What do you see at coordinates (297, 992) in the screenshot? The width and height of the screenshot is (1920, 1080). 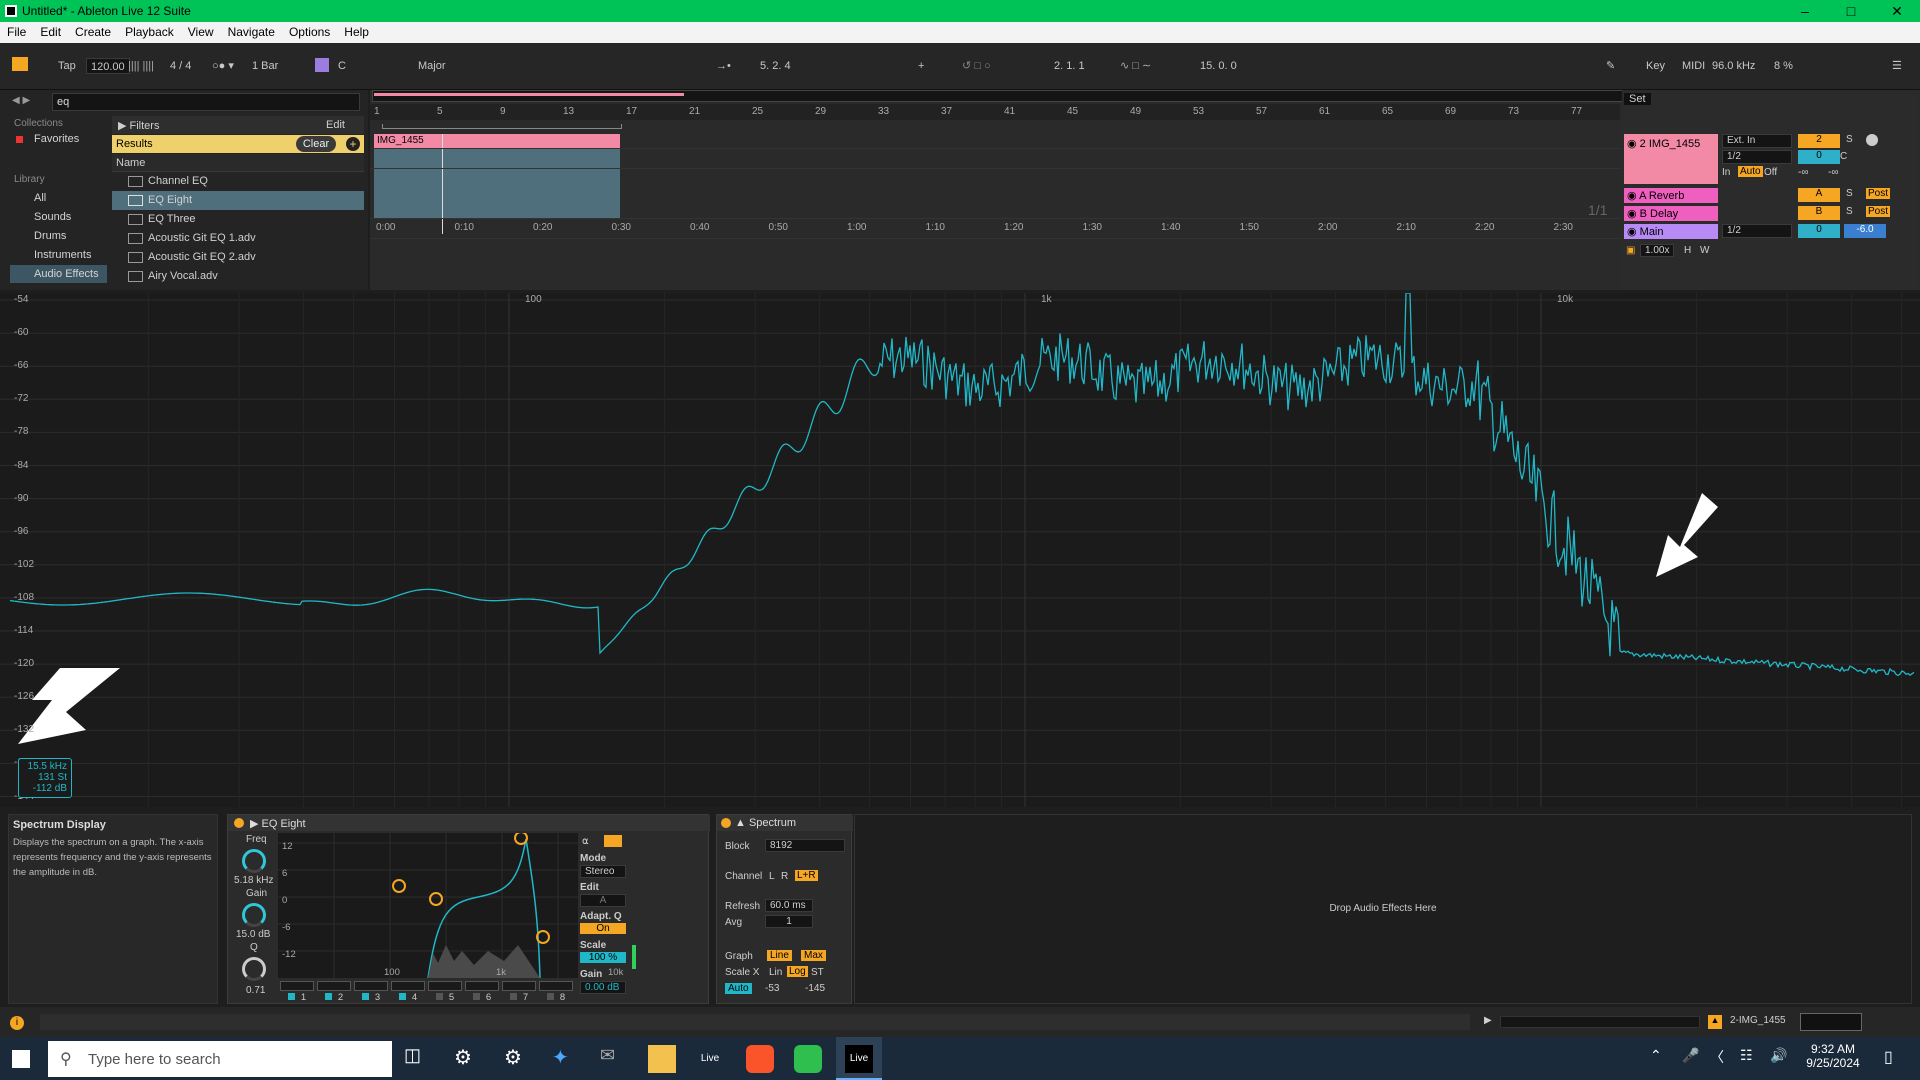 I see `eq-band-1: 1` at bounding box center [297, 992].